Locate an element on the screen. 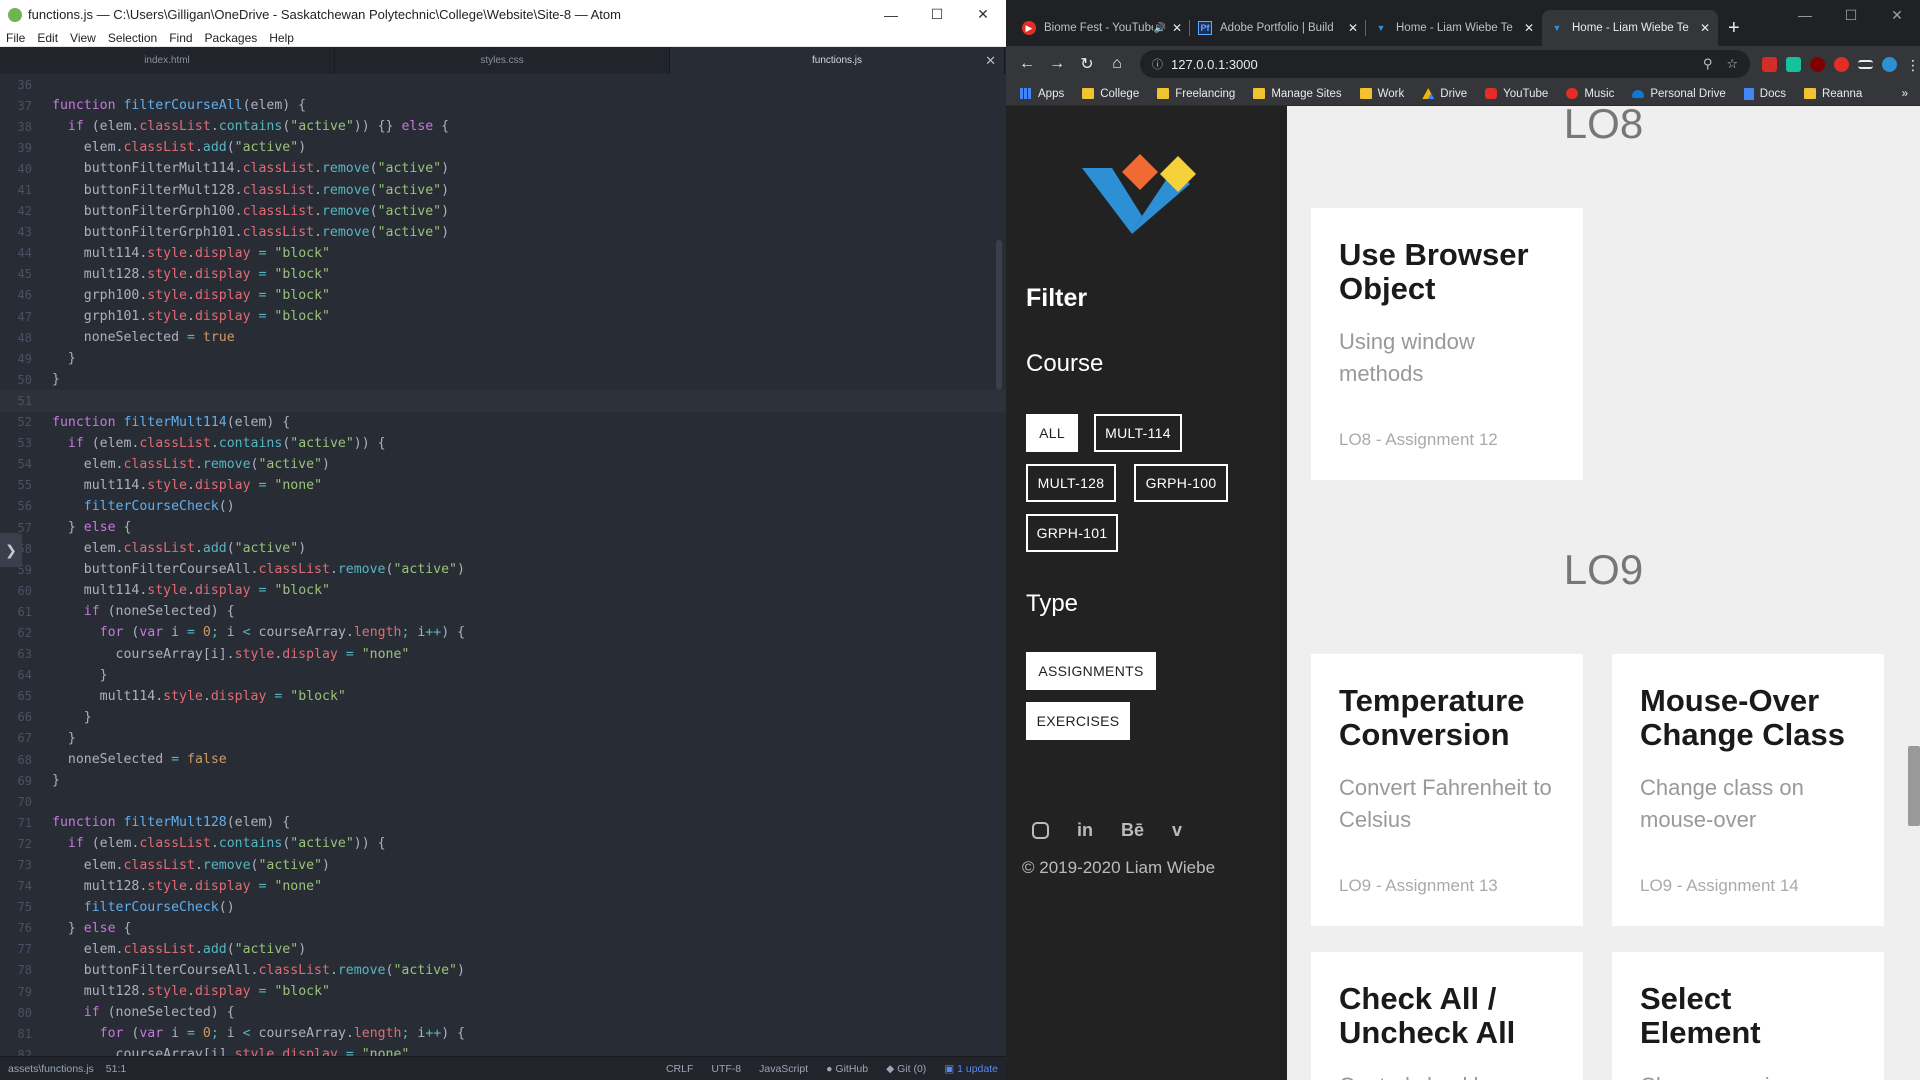 The width and height of the screenshot is (1920, 1080). filter-exercises-button: EXERCISES is located at coordinates (1078, 721).